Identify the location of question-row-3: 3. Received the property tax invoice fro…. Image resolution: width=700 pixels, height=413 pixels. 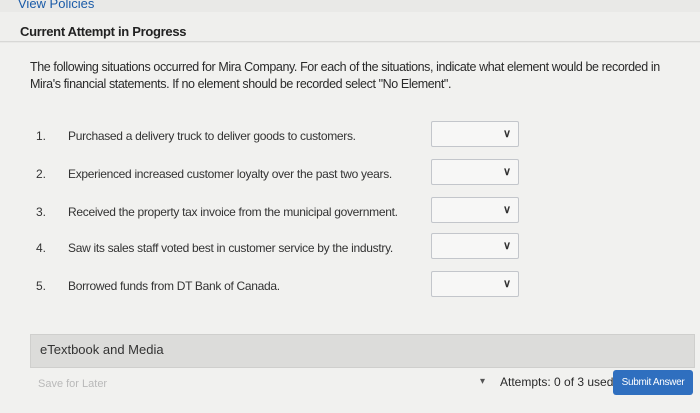
(350, 212).